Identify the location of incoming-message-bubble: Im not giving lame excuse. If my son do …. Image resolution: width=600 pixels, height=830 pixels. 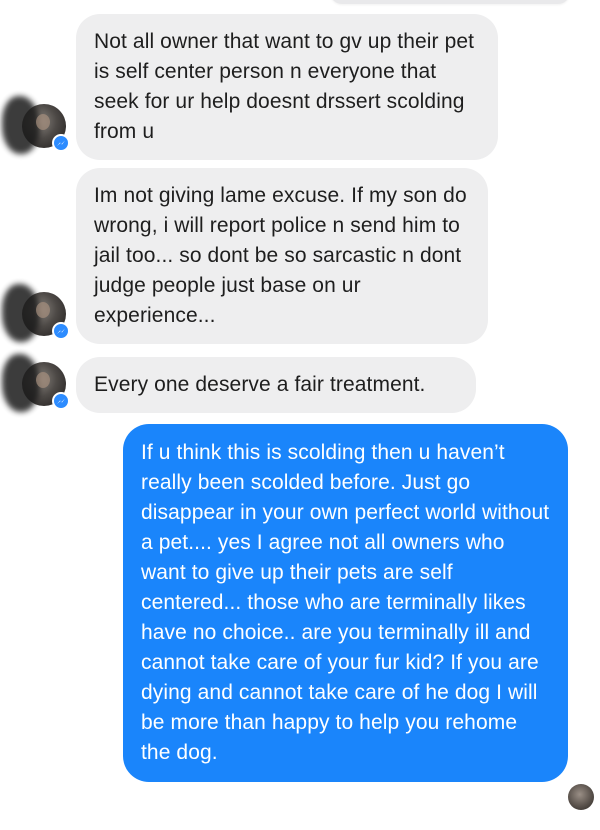
(282, 256).